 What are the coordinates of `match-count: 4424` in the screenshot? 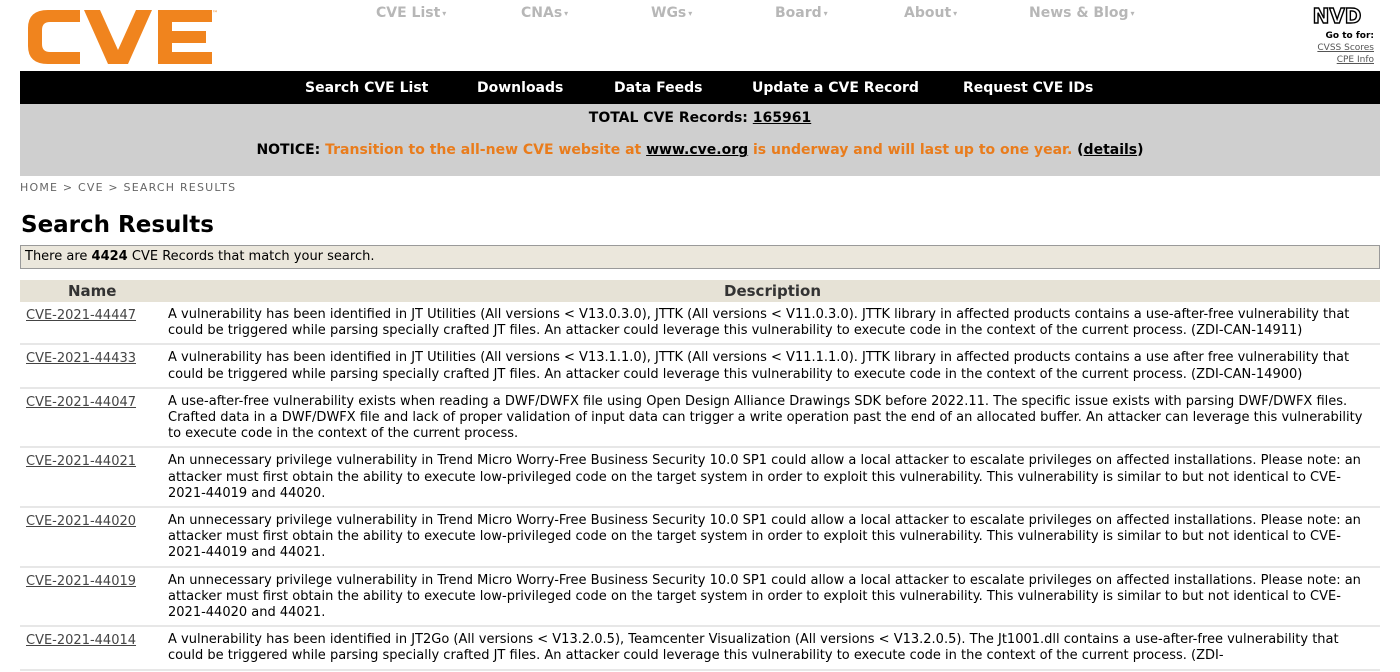 It's located at (109, 256).